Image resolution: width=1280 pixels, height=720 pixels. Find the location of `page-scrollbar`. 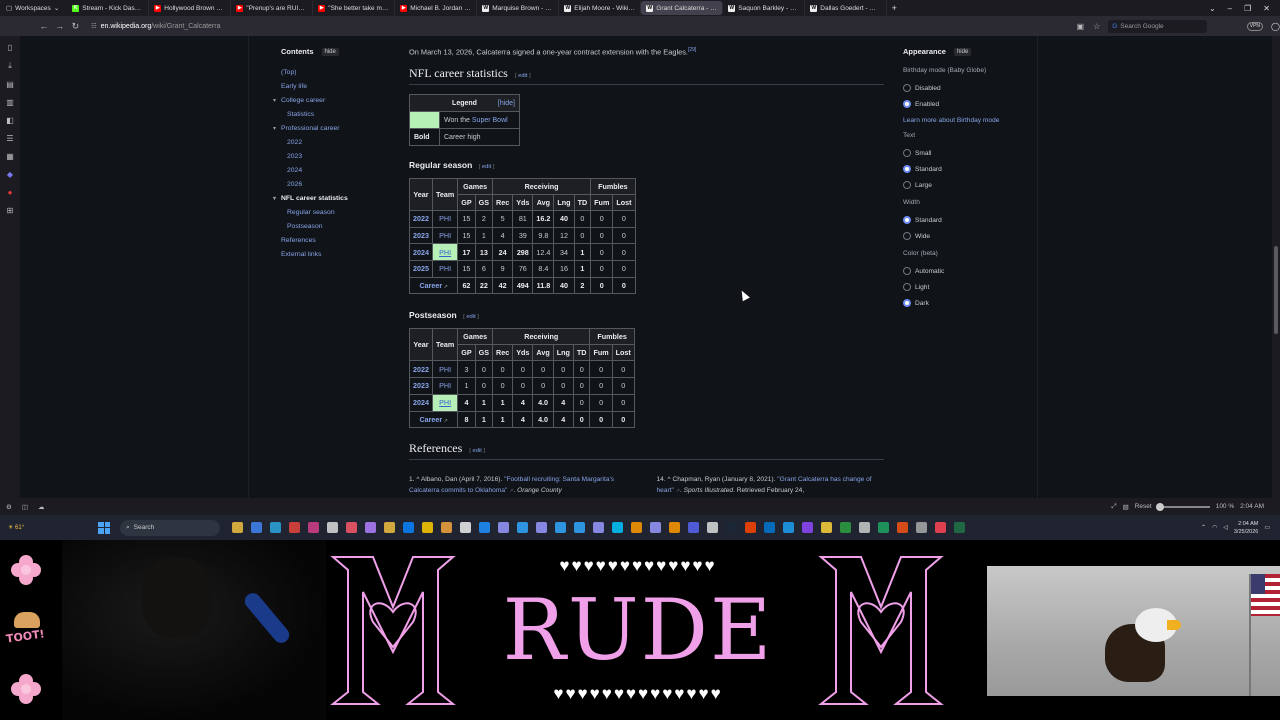

page-scrollbar is located at coordinates (1276, 267).